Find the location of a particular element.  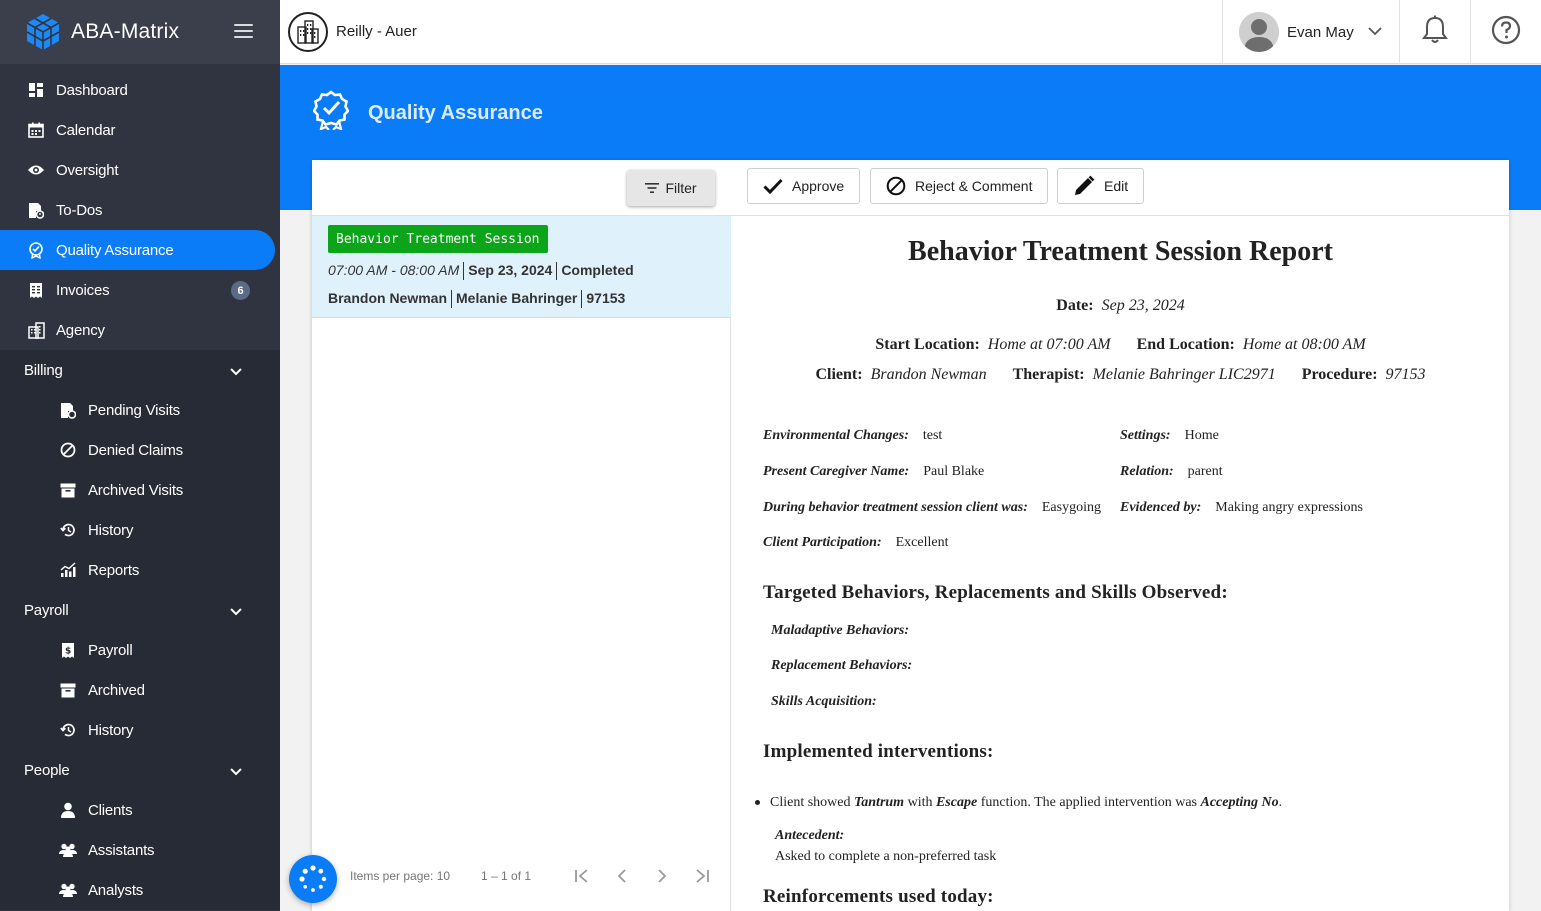

block-icon is located at coordinates (896, 186).